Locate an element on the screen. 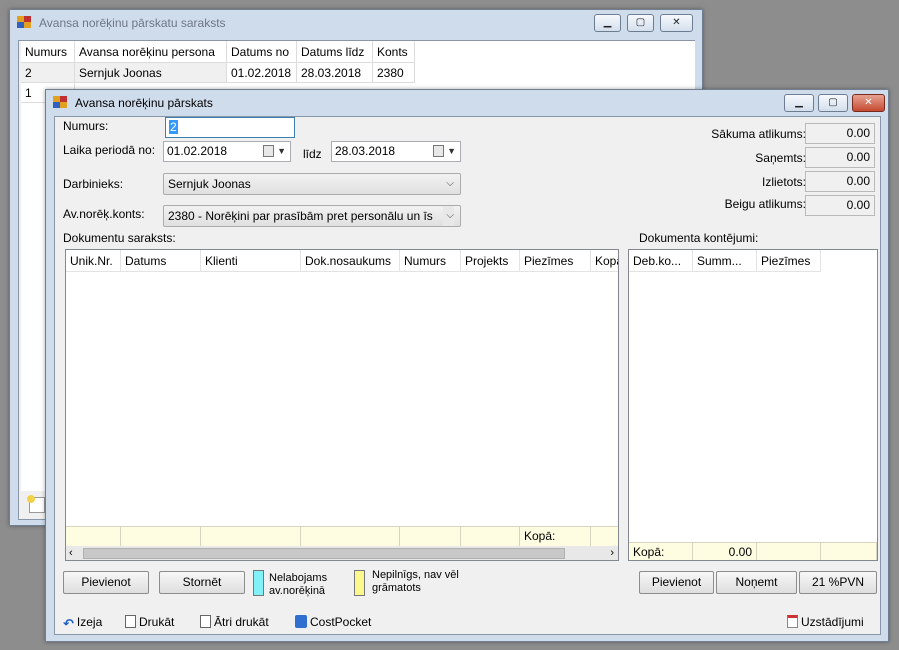  add-document-button: Pievienot is located at coordinates (106, 582).